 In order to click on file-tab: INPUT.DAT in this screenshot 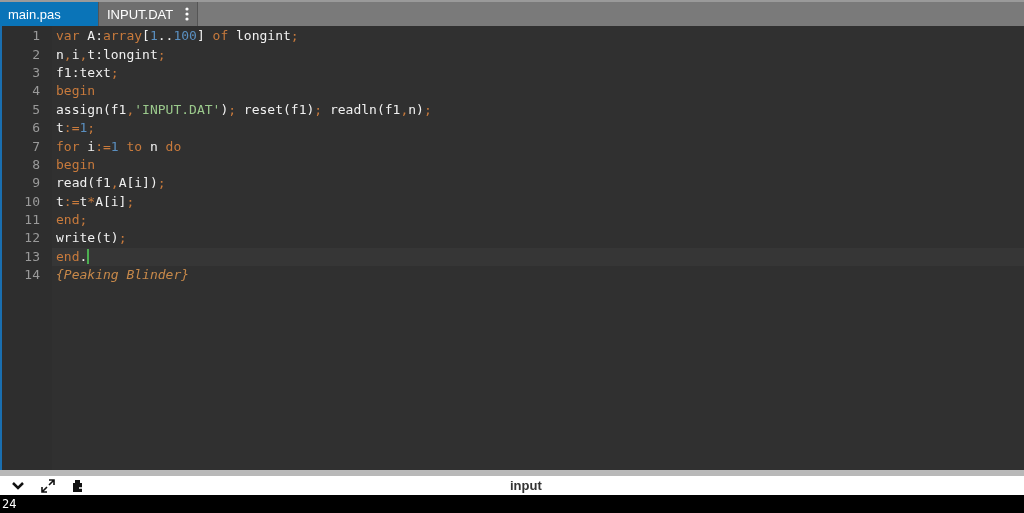, I will do `click(148, 14)`.